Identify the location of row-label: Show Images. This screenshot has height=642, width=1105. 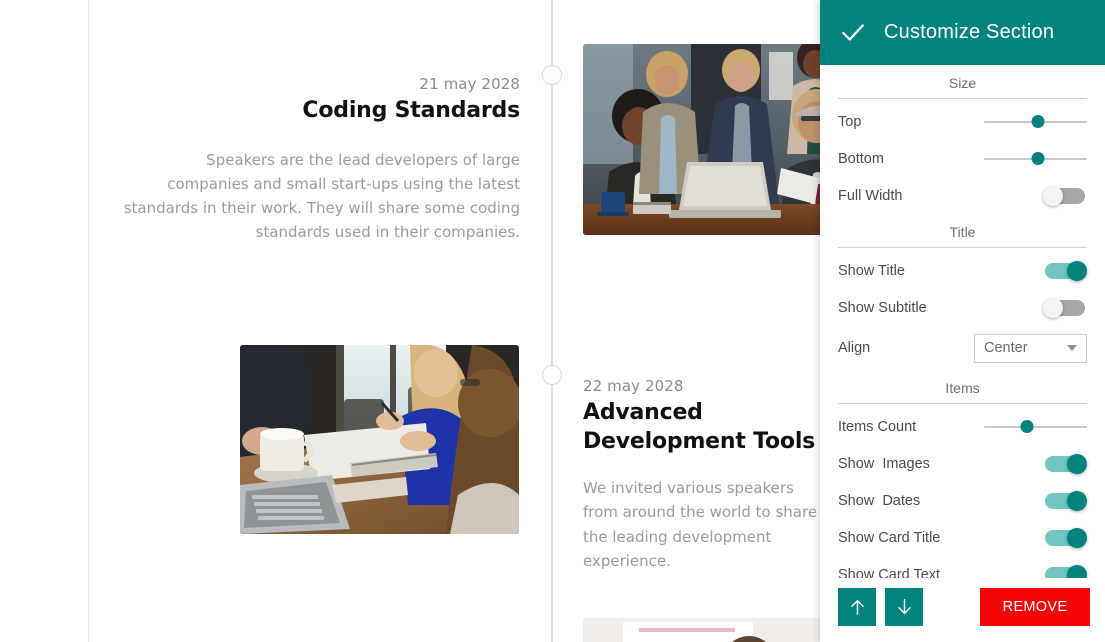
(884, 463).